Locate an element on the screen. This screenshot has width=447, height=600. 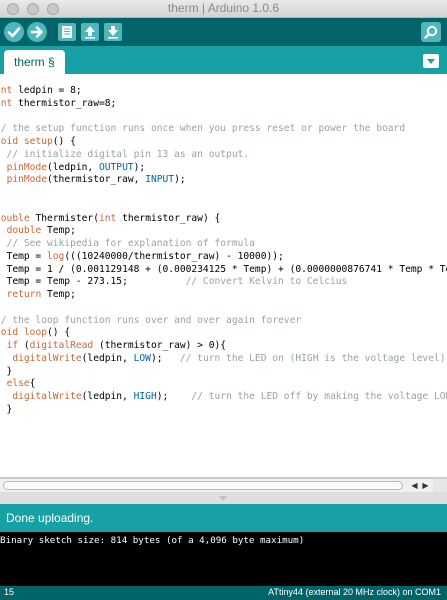
code-token: Temp = is located at coordinates (23, 256).